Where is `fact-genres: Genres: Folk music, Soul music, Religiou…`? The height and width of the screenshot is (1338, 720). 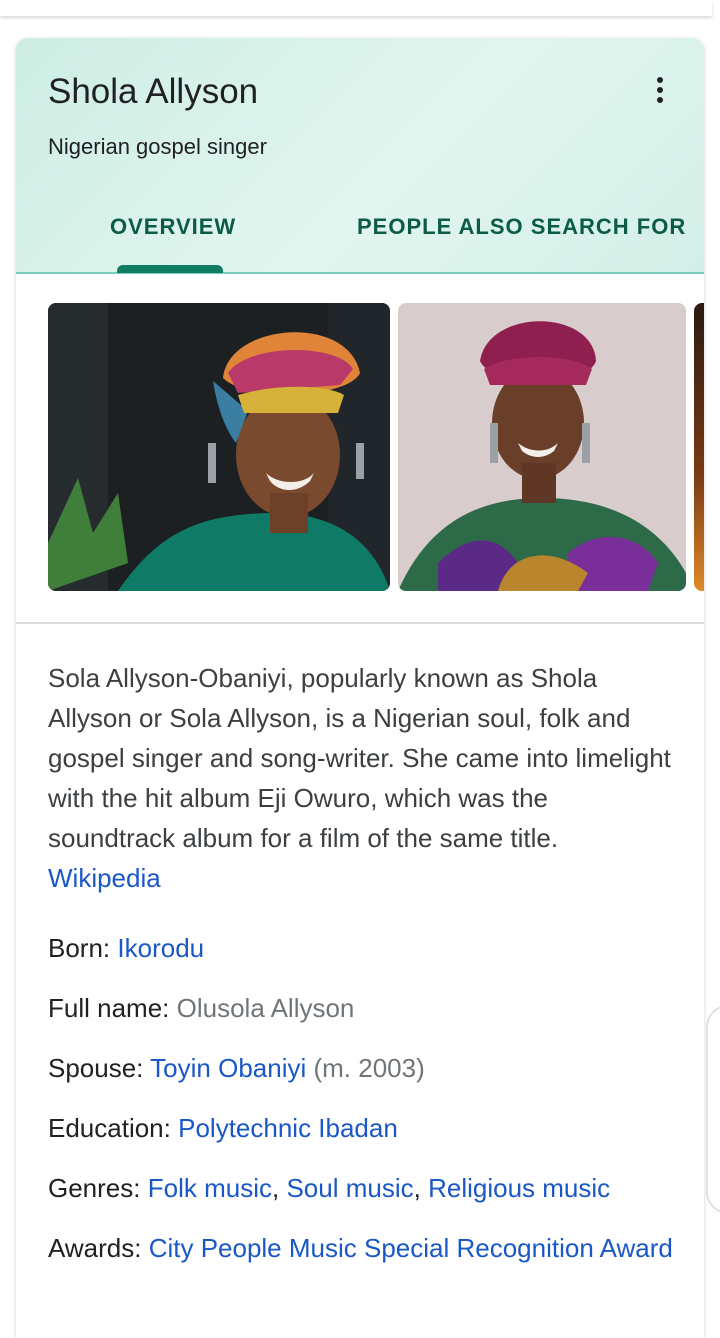
fact-genres: Genres: Folk music, Soul music, Religiou… is located at coordinates (368, 1188).